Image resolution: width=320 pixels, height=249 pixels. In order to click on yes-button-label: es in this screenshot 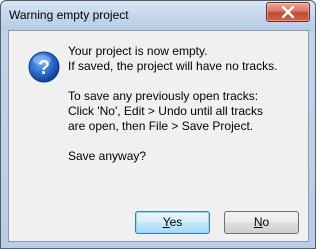, I will do `click(176, 222)`.